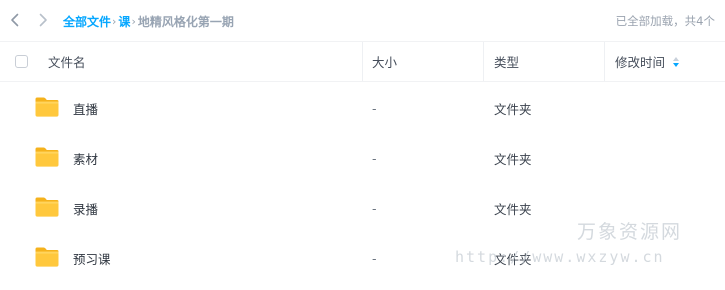 Image resolution: width=725 pixels, height=290 pixels. I want to click on watermark-url: http://www.wxzyw.cn, so click(560, 257).